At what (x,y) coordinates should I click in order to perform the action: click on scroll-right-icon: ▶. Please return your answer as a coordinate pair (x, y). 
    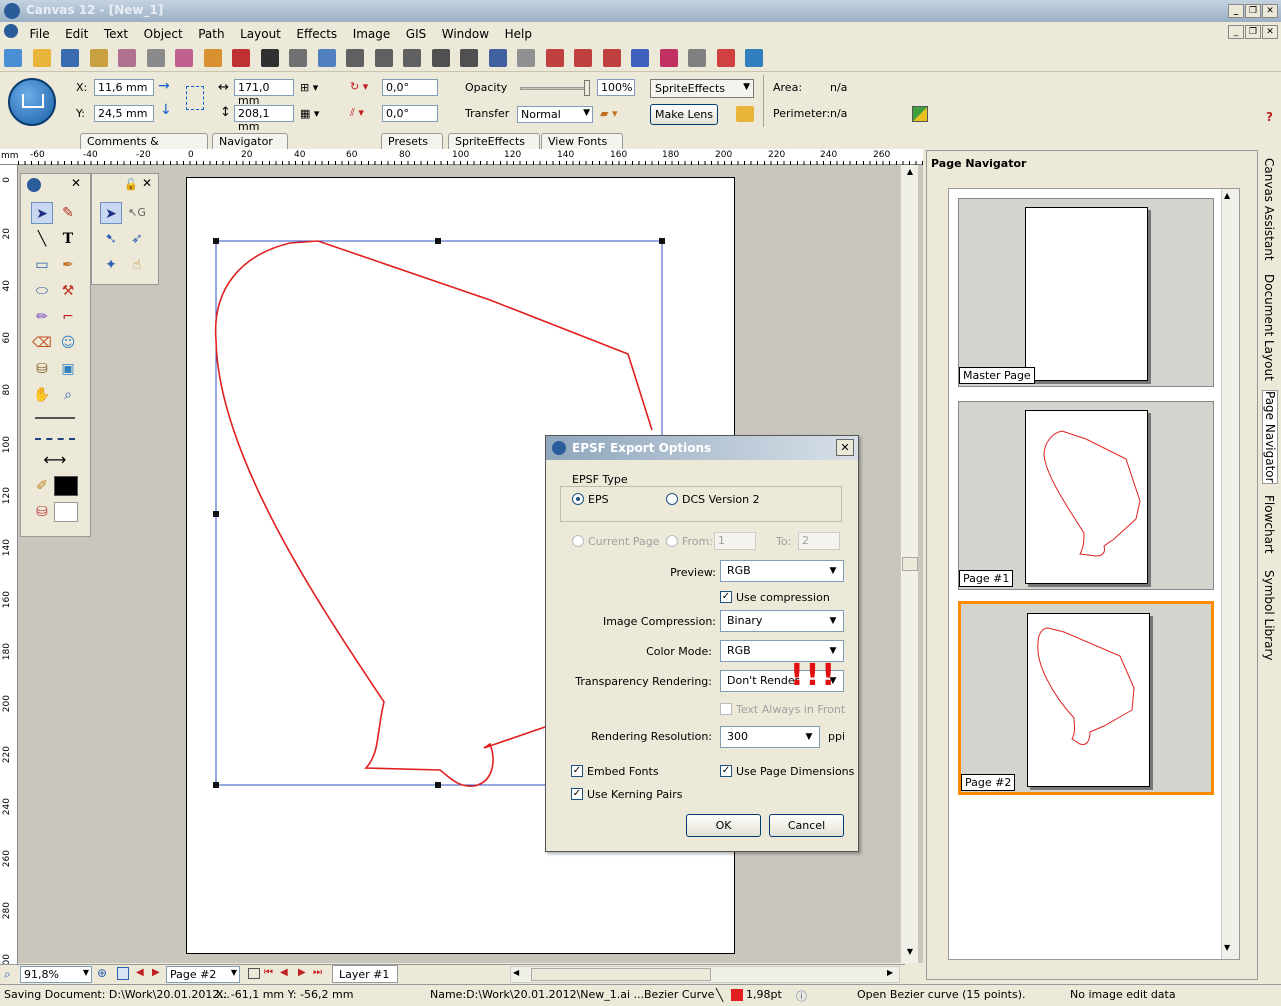
    Looking at the image, I should click on (890, 972).